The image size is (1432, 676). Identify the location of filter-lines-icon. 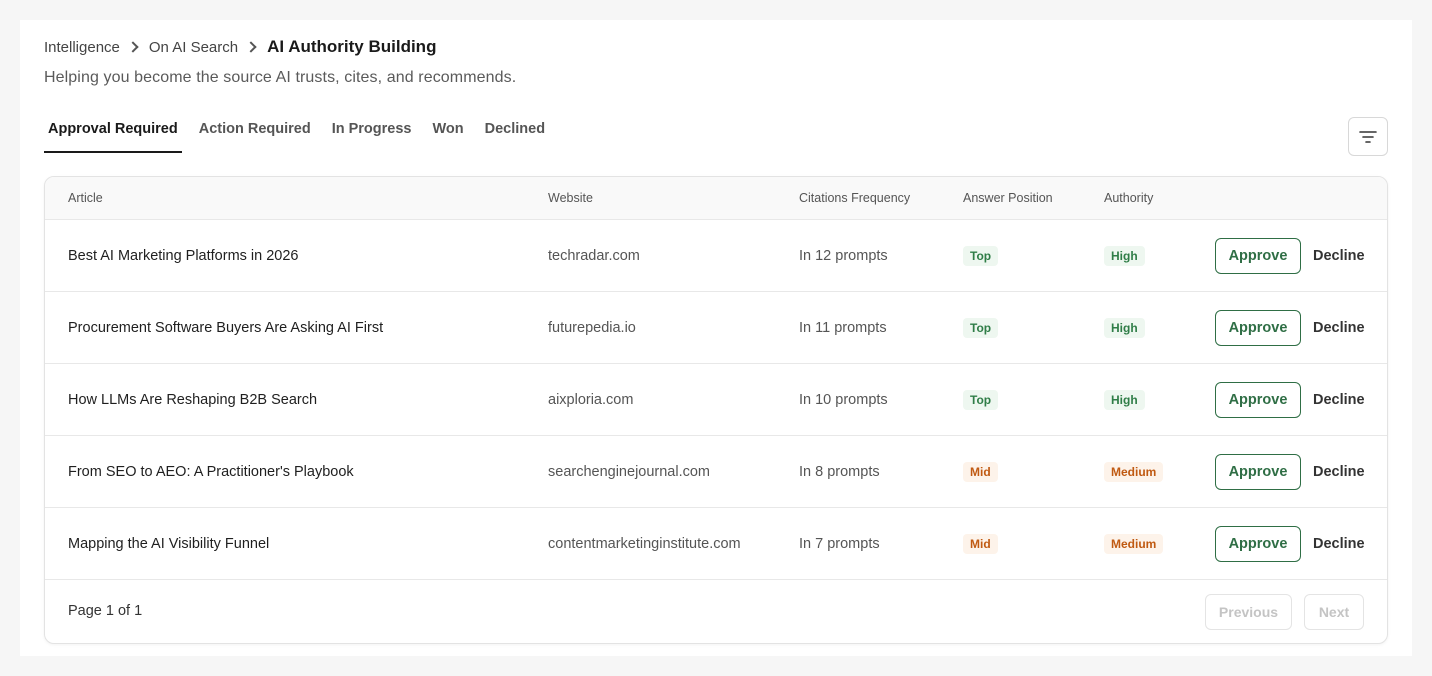
(1368, 136).